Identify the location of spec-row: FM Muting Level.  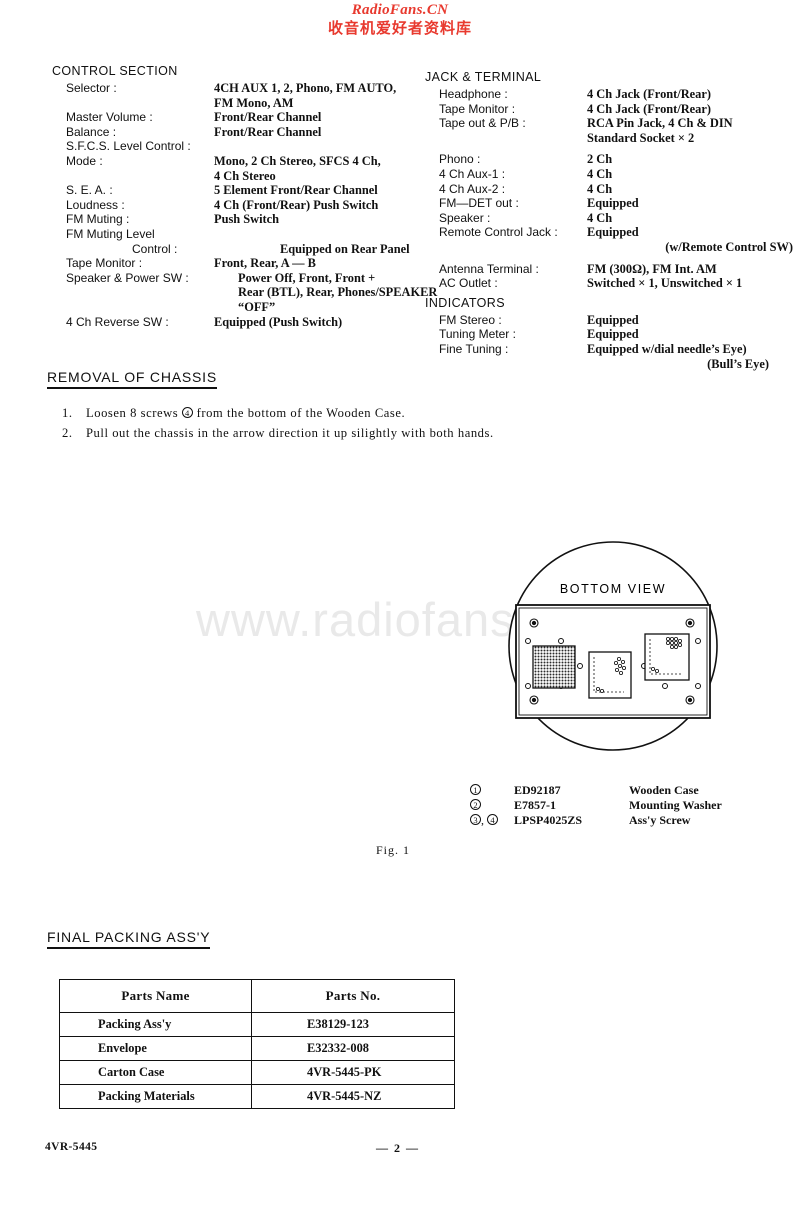
(245, 234).